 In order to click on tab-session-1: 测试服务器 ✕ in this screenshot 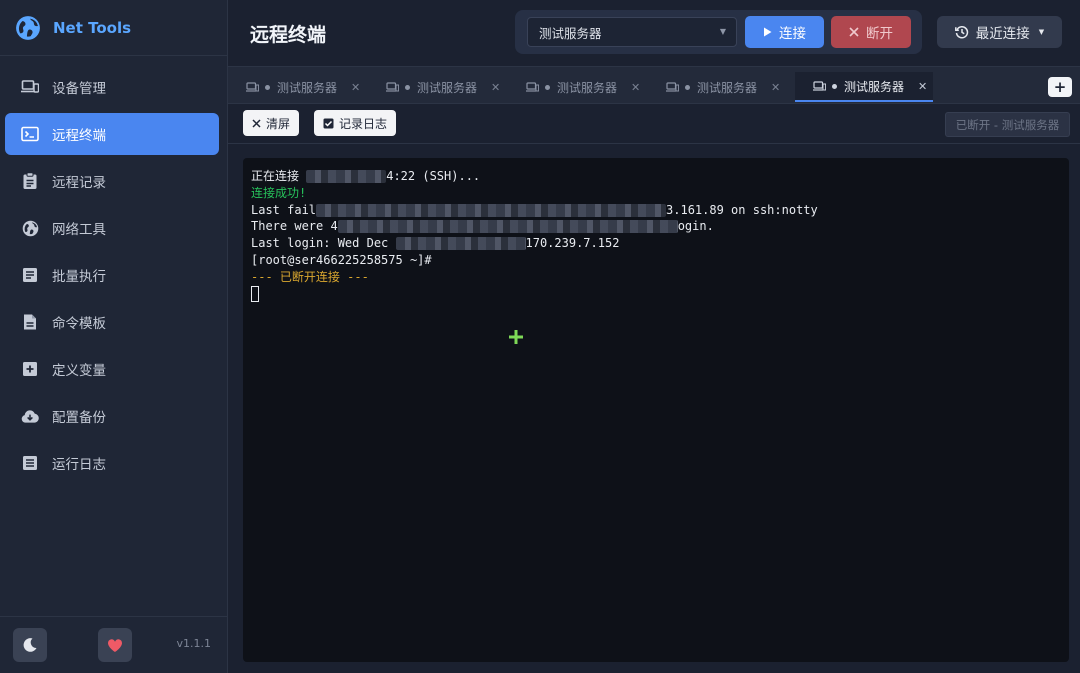, I will do `click(297, 87)`.